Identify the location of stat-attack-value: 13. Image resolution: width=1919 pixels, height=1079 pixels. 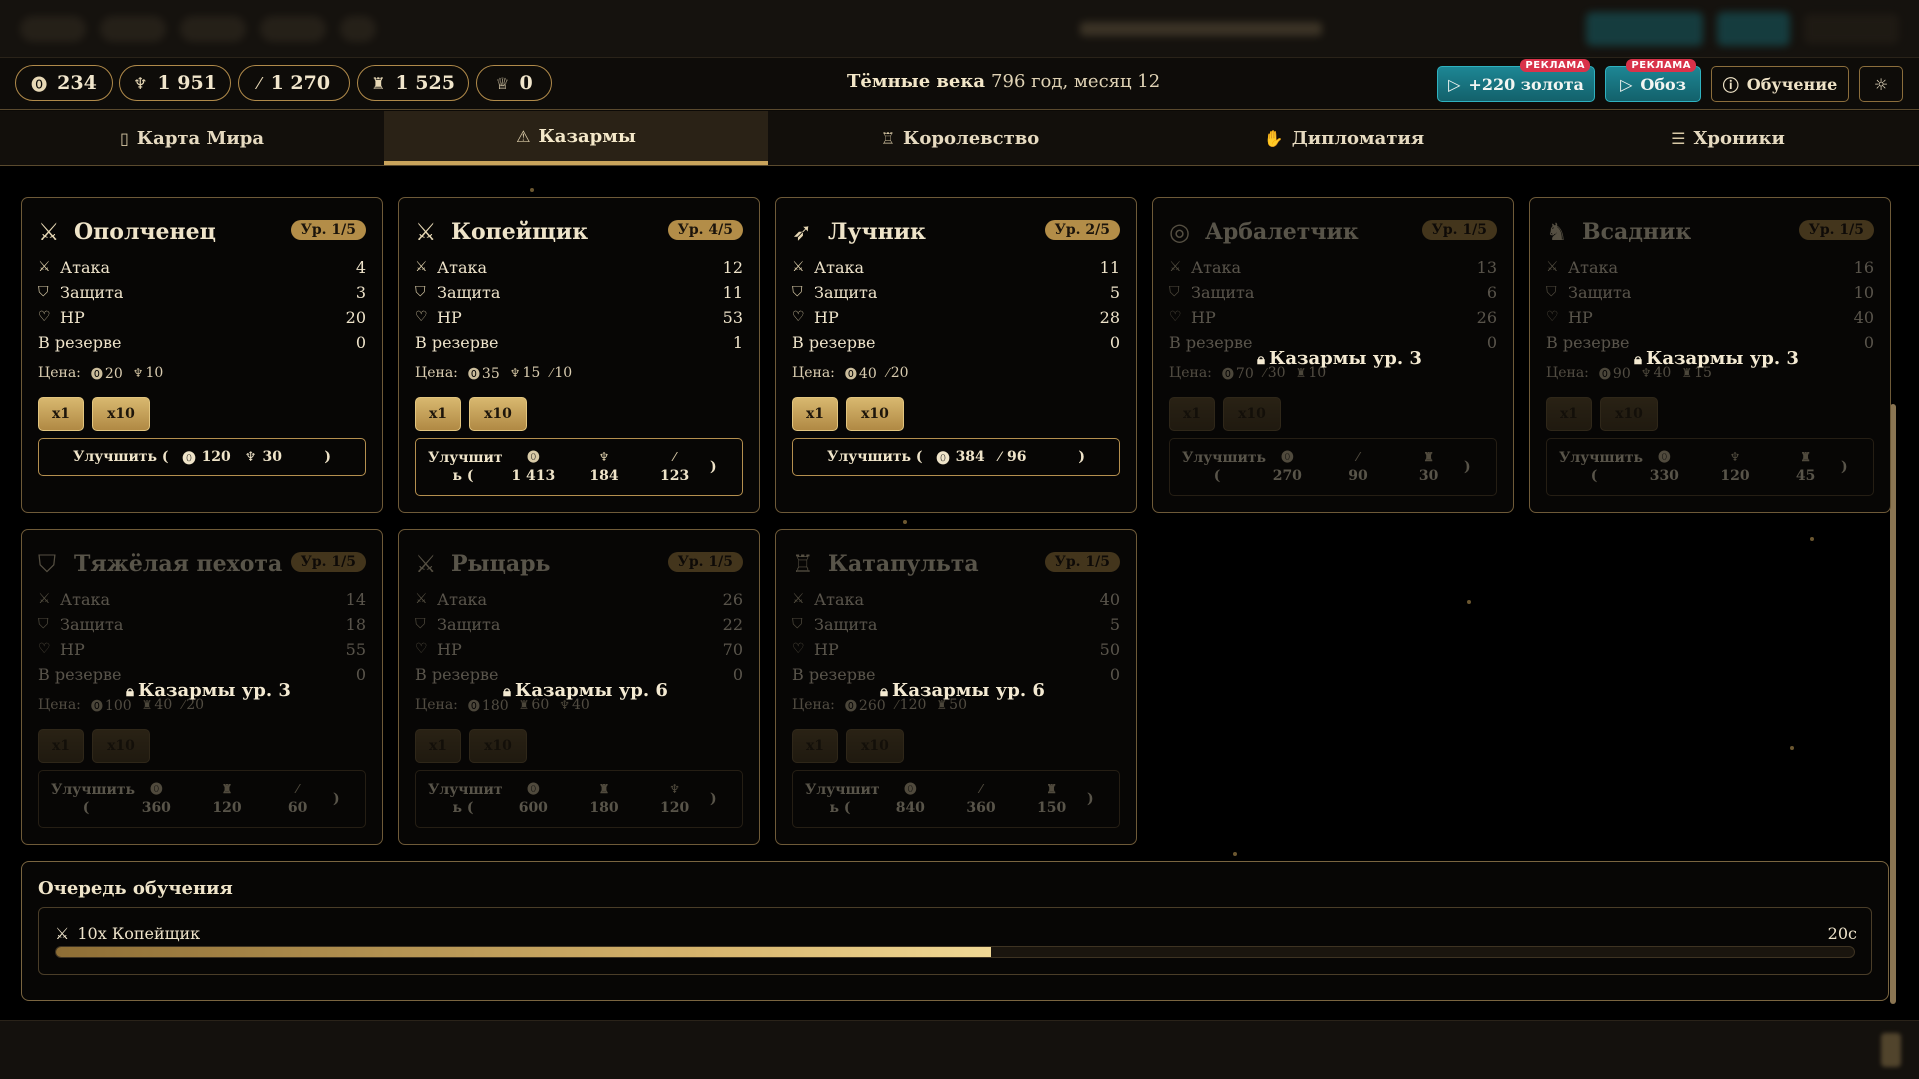
(1486, 267).